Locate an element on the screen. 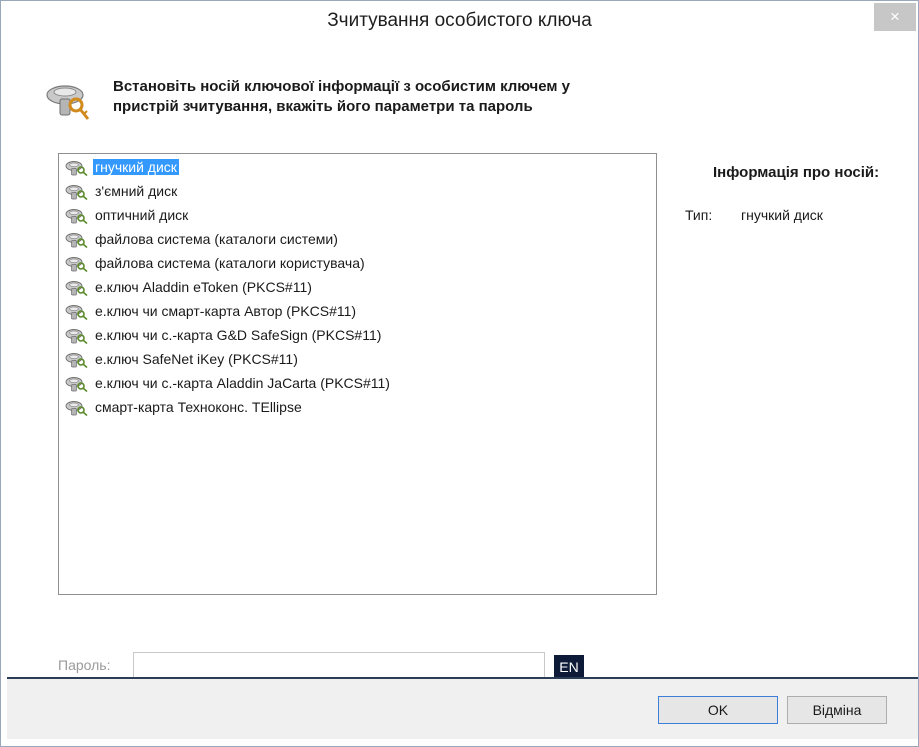  password-input is located at coordinates (339, 666).